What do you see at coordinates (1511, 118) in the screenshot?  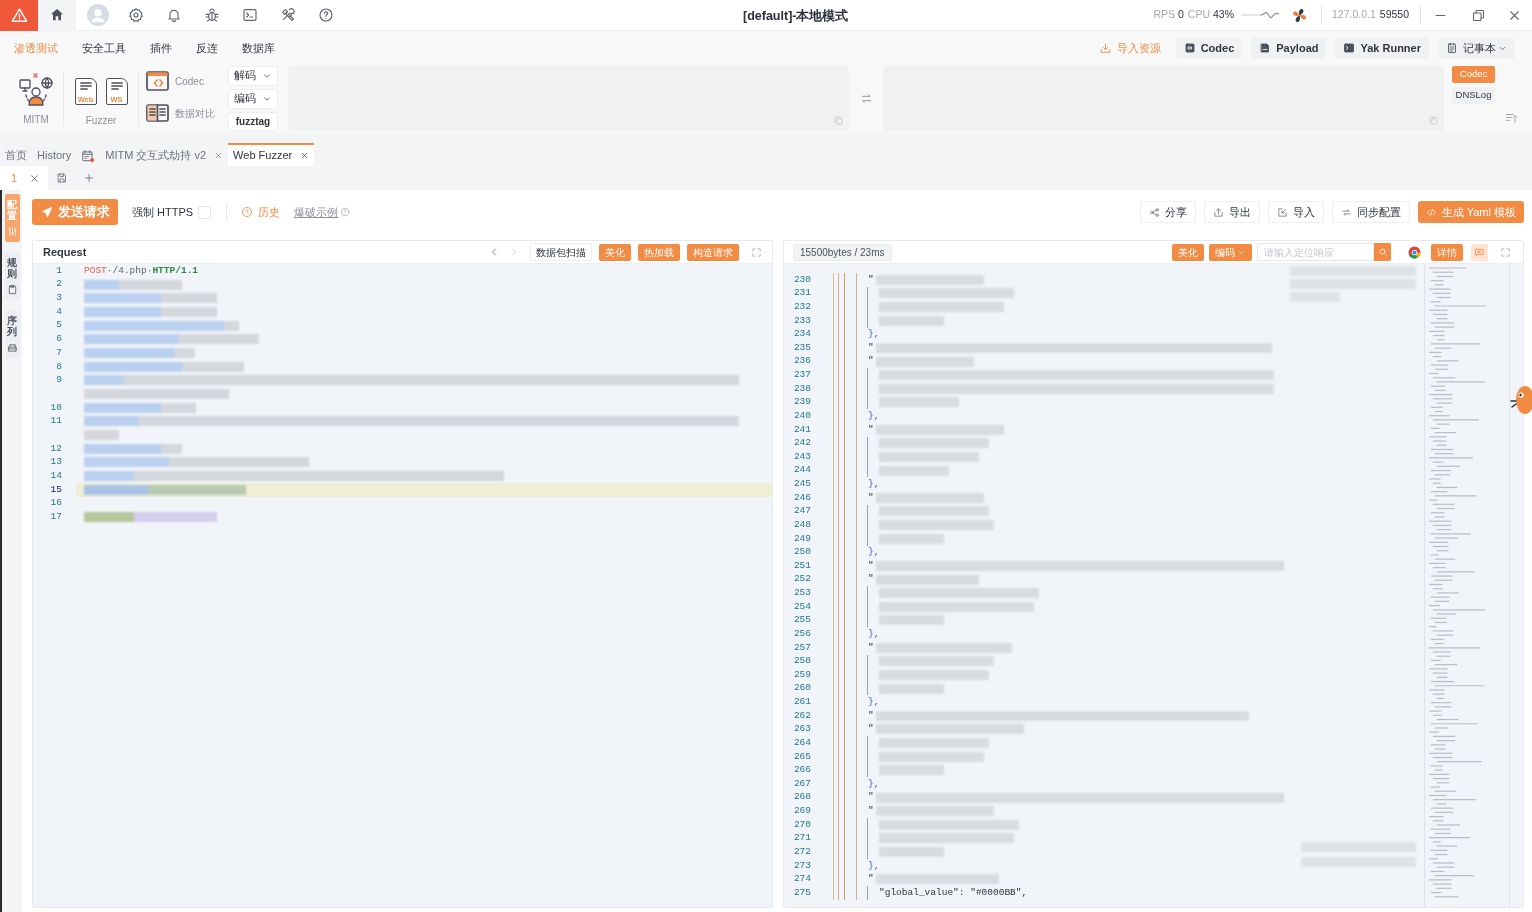 I see `sort-icon` at bounding box center [1511, 118].